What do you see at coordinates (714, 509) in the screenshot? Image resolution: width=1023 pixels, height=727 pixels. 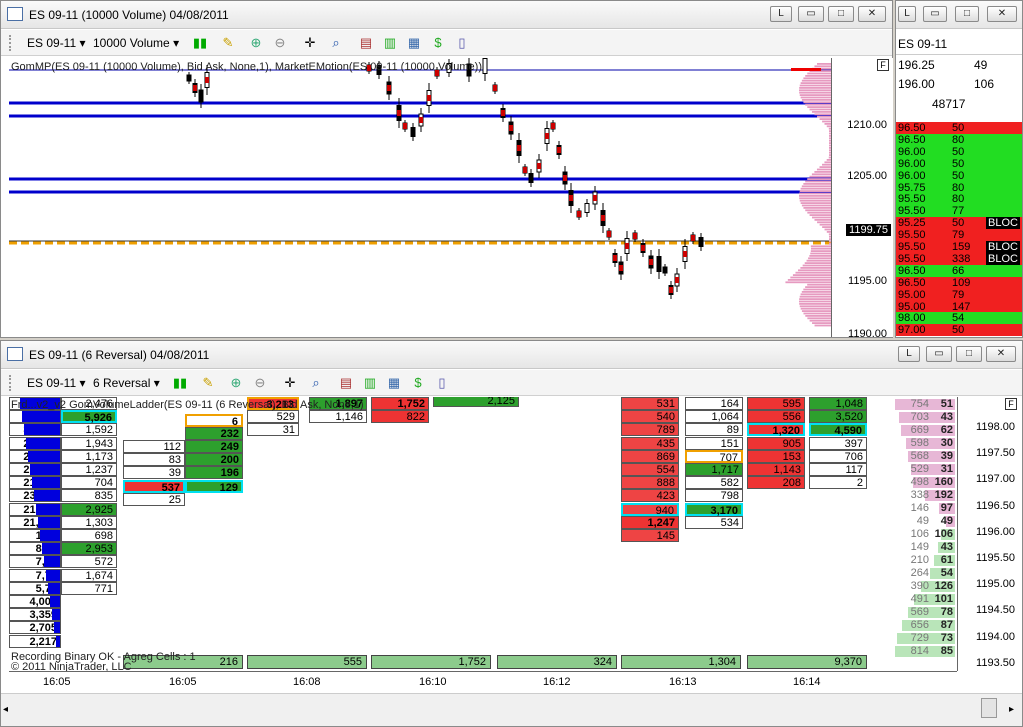 I see `ladder-ask-cell: 3,170` at bounding box center [714, 509].